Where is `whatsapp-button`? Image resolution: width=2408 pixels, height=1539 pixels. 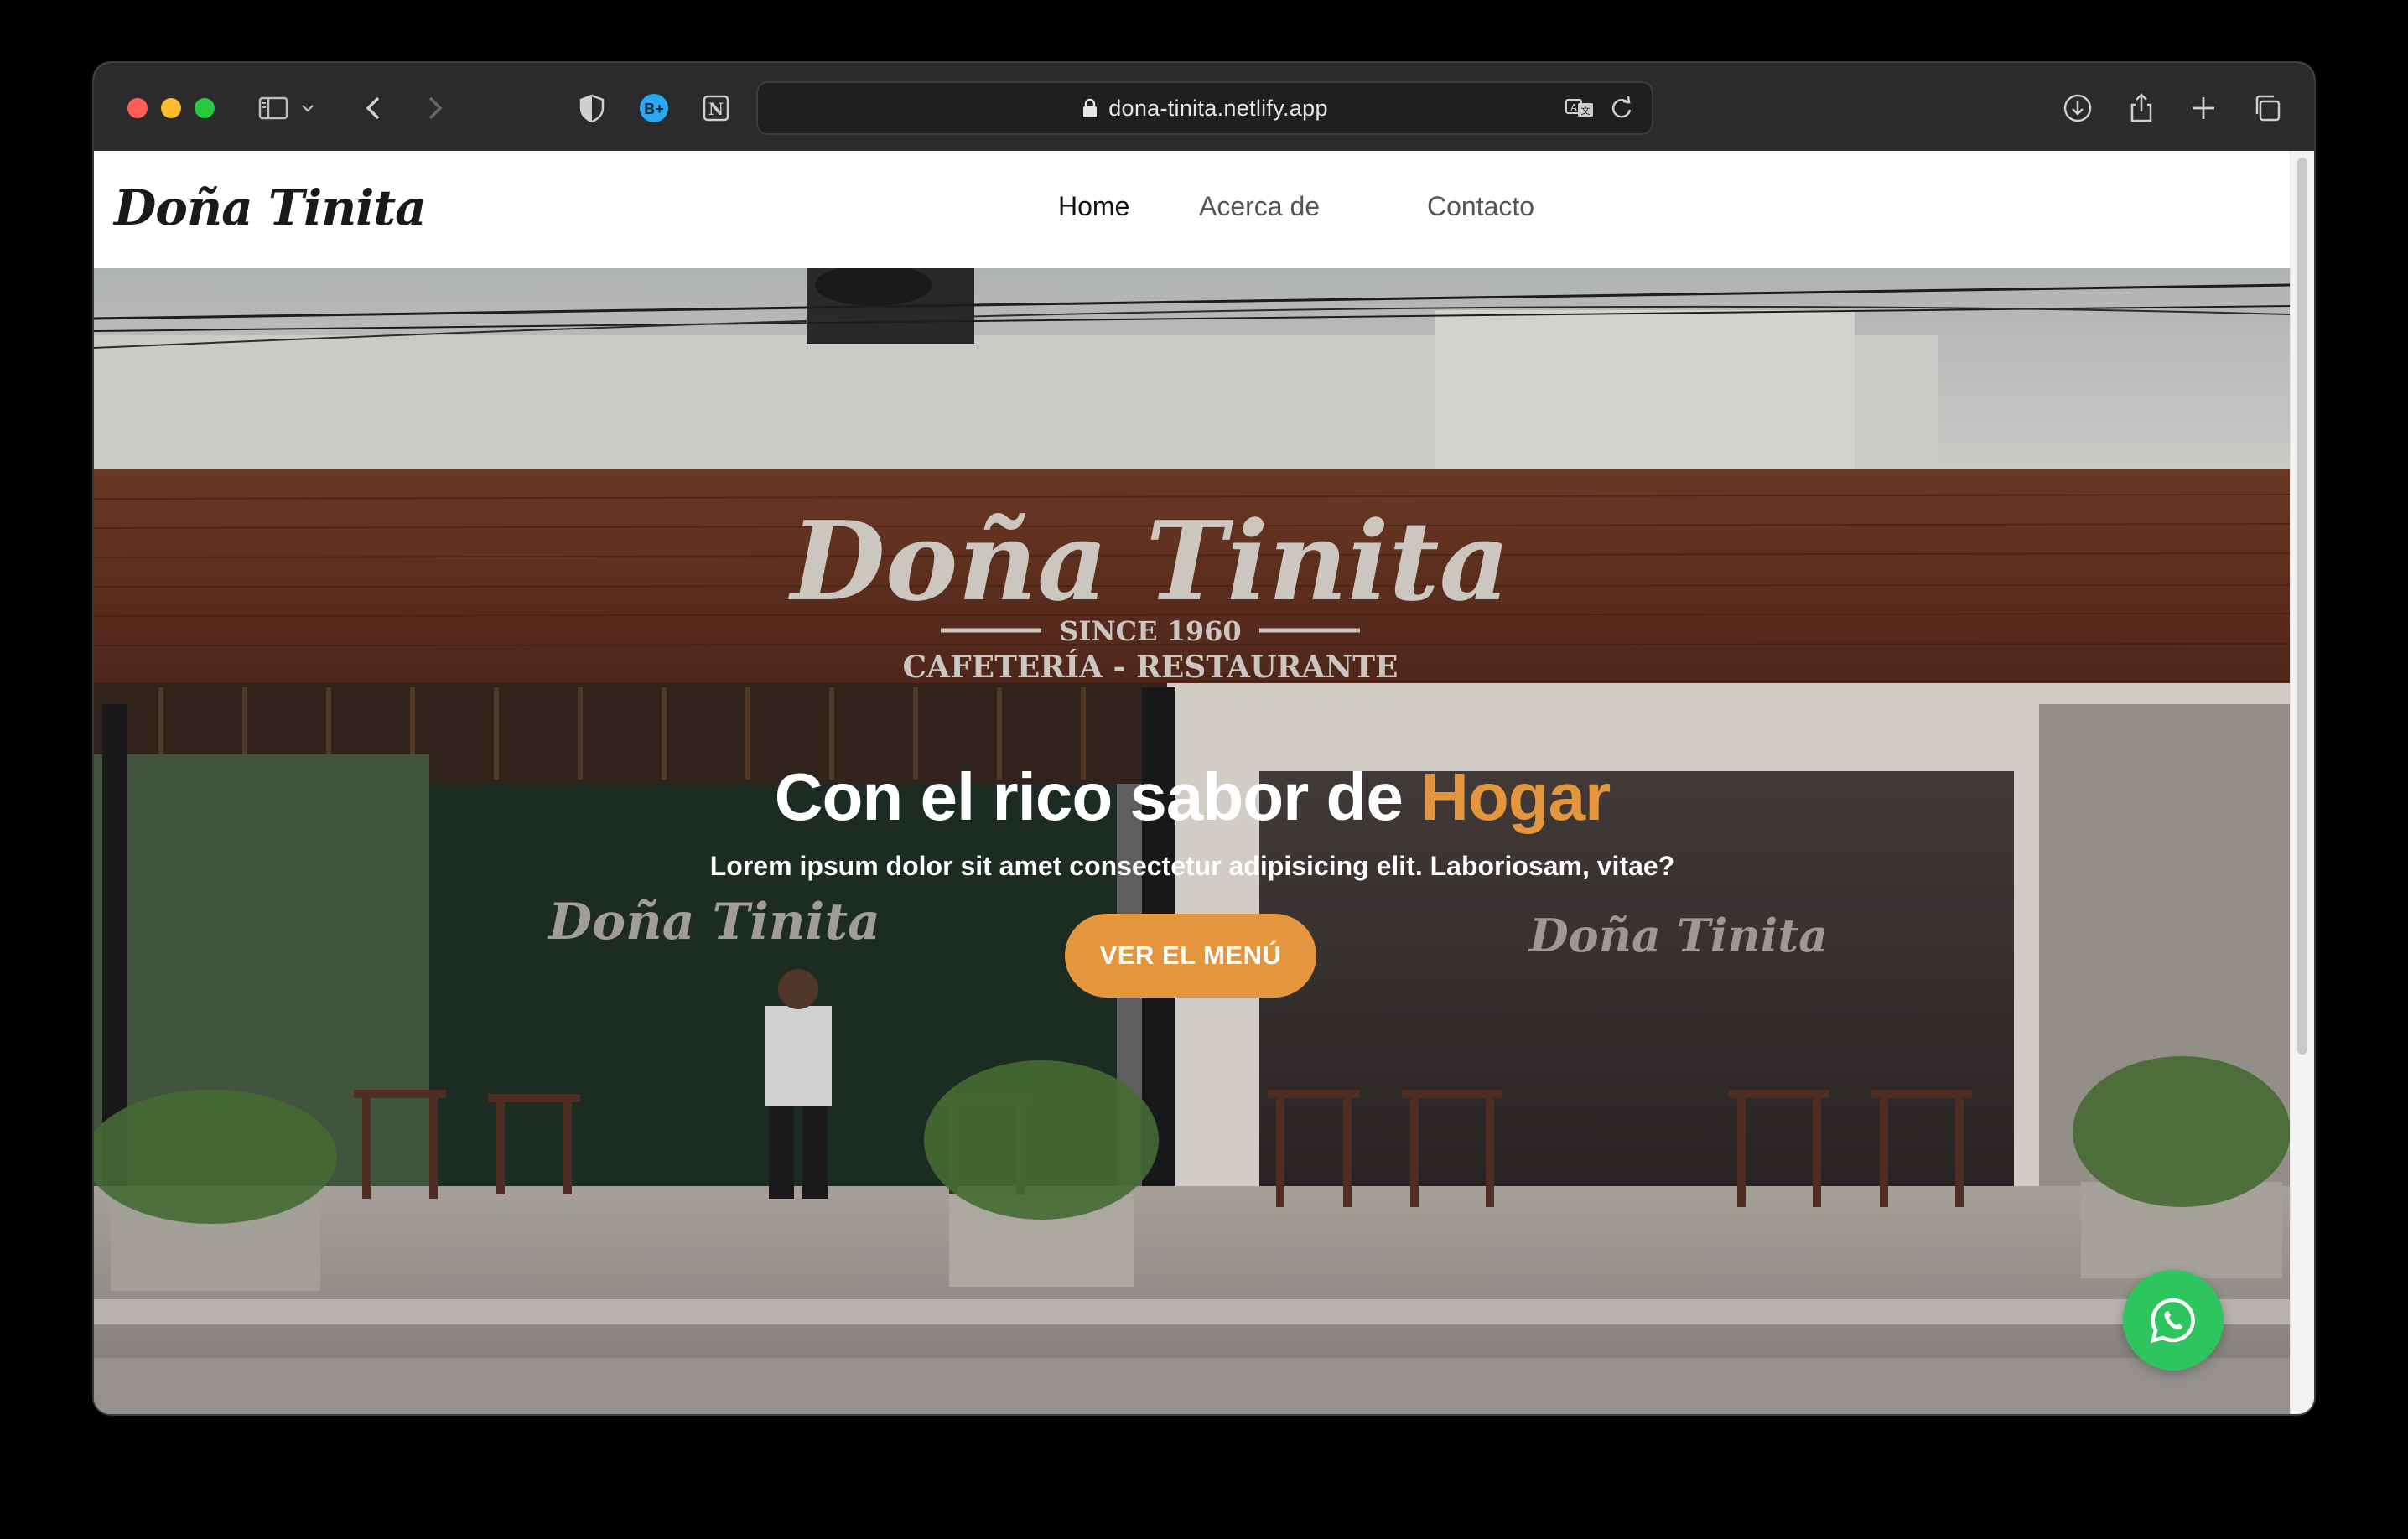
whatsapp-button is located at coordinates (2173, 1320).